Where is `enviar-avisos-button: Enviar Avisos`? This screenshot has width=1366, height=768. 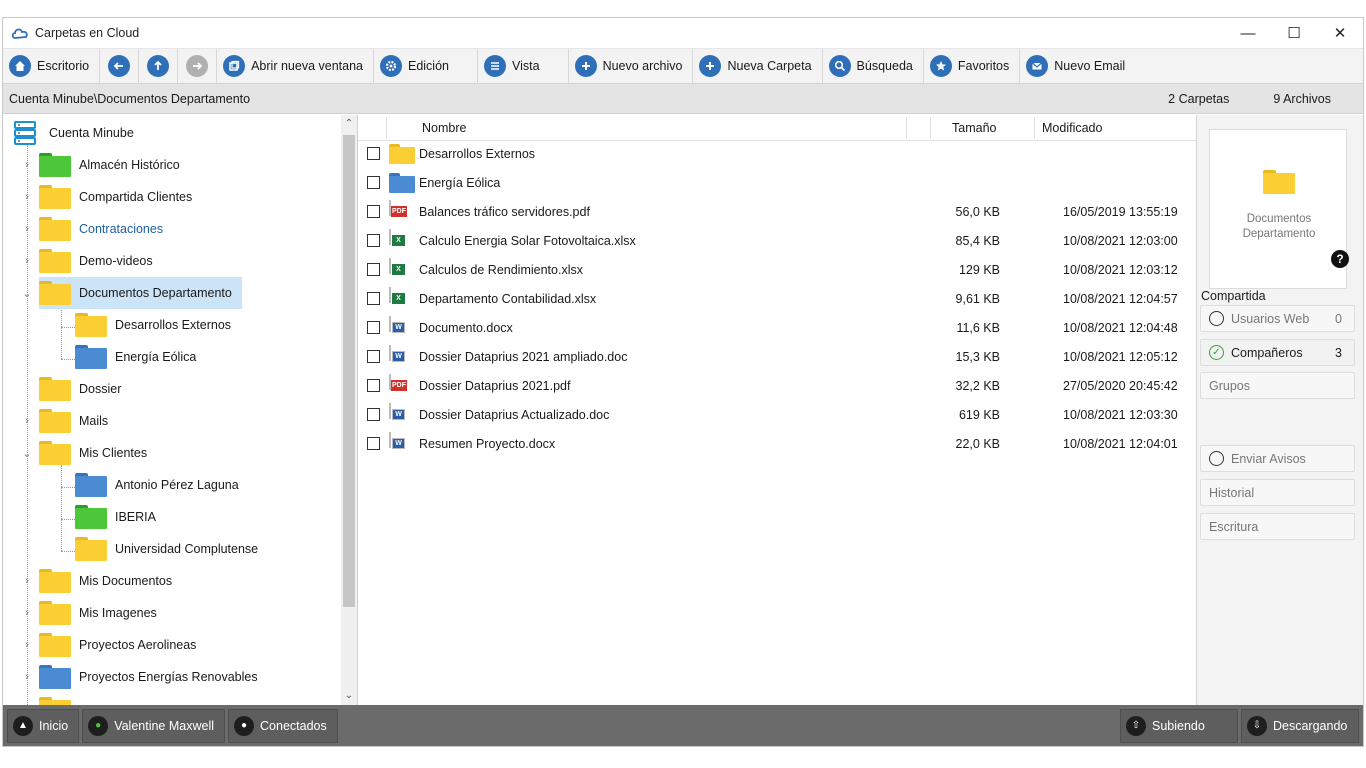
enviar-avisos-button: Enviar Avisos is located at coordinates (1277, 458).